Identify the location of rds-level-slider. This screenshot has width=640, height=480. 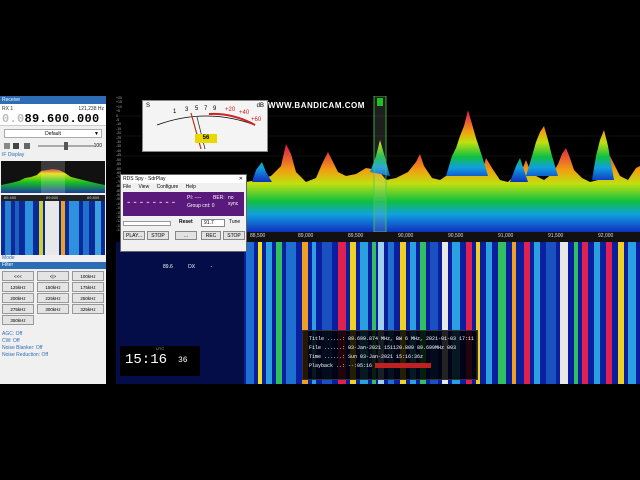
(147, 223).